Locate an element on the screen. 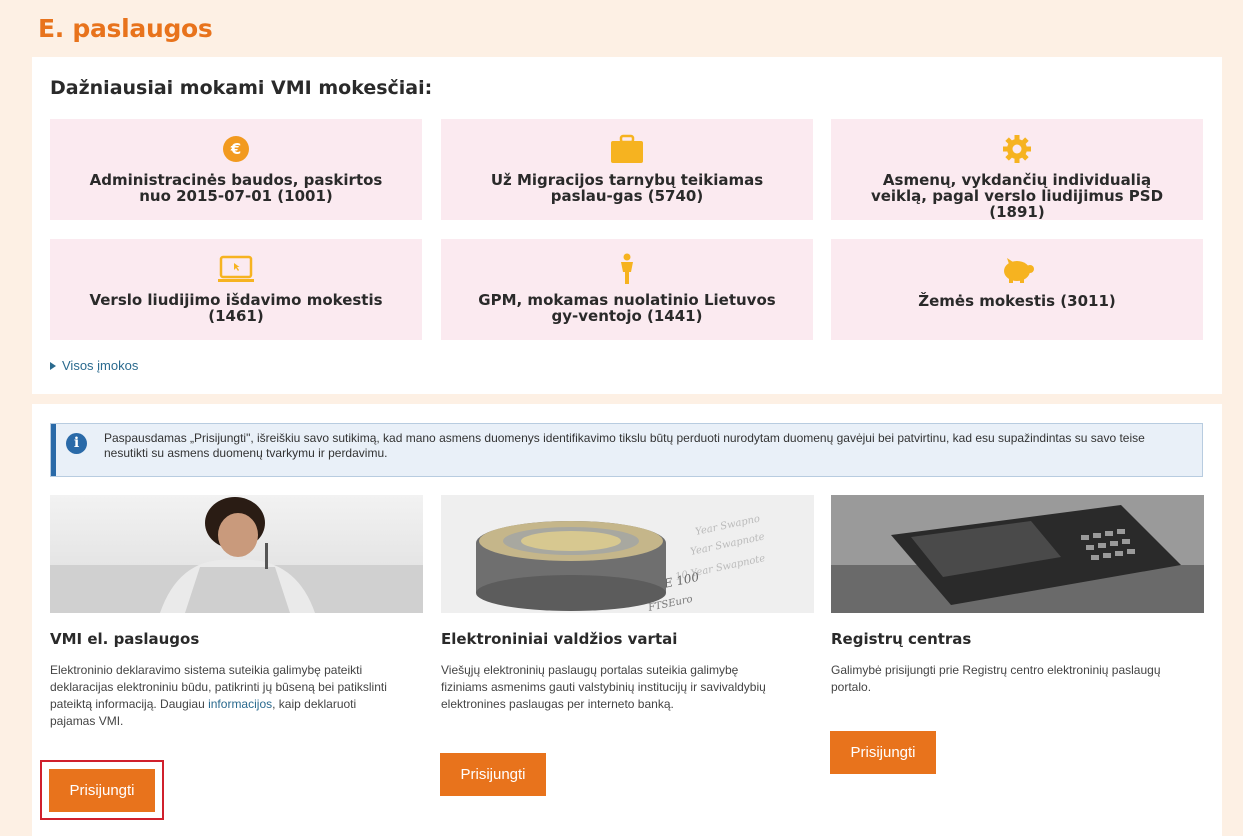 This screenshot has height=836, width=1243. info-icon: i is located at coordinates (76, 443).